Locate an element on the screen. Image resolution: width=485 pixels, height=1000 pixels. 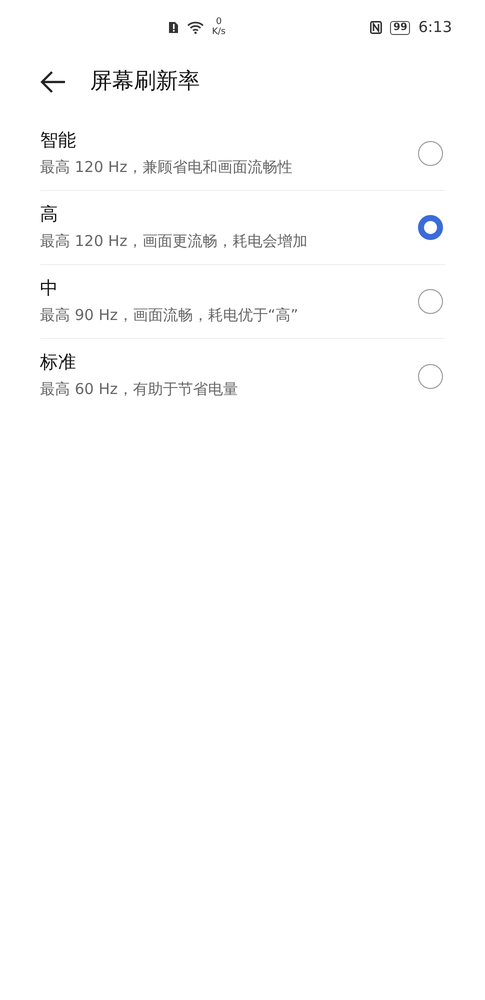
option-row: 中 最高 90 Hz，画面流畅，耗电优于“高” is located at coordinates (242, 302).